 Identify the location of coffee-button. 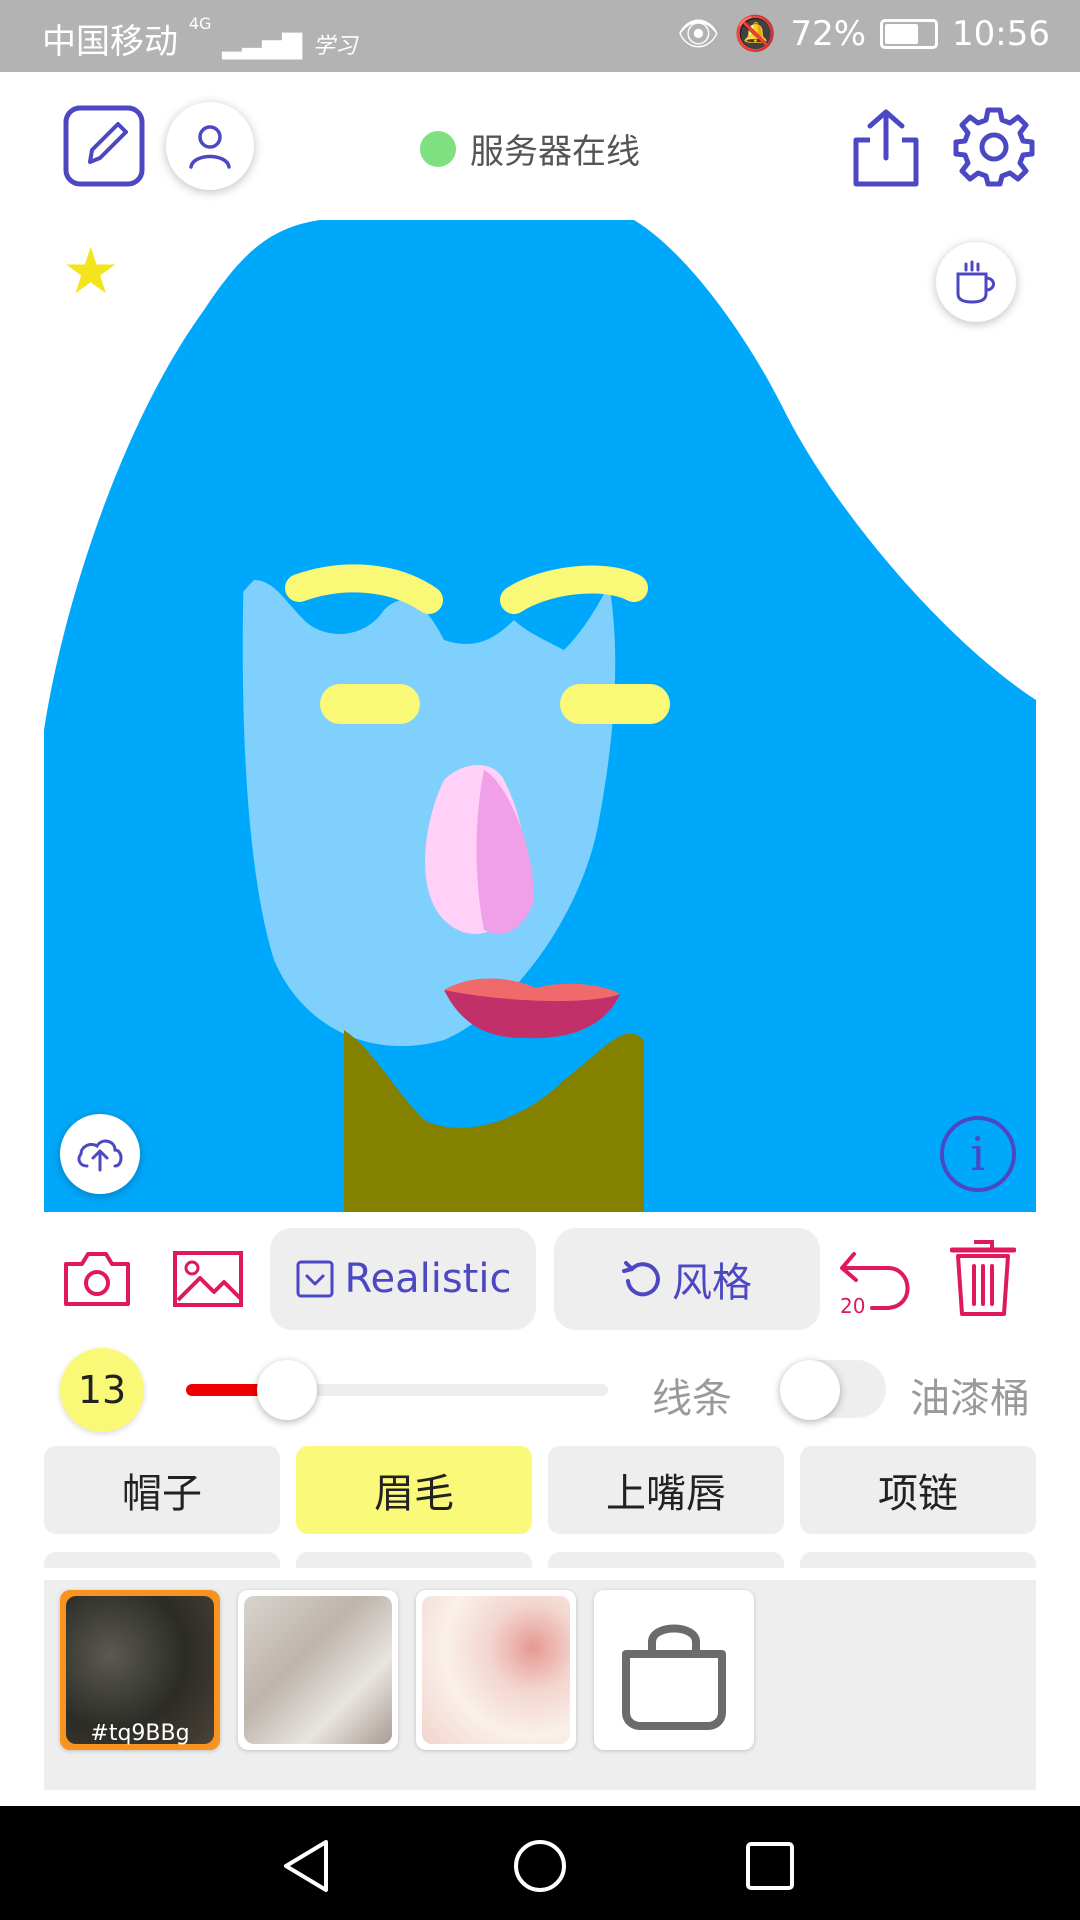
(976, 282).